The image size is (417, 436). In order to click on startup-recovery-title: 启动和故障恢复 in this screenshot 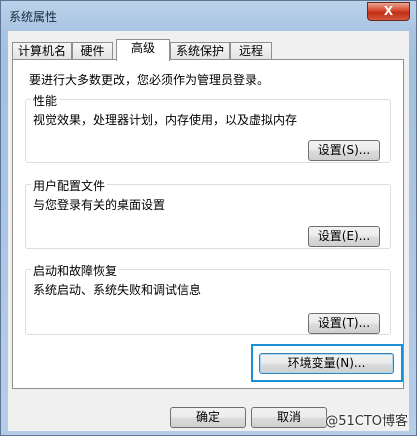, I will do `click(75, 270)`.